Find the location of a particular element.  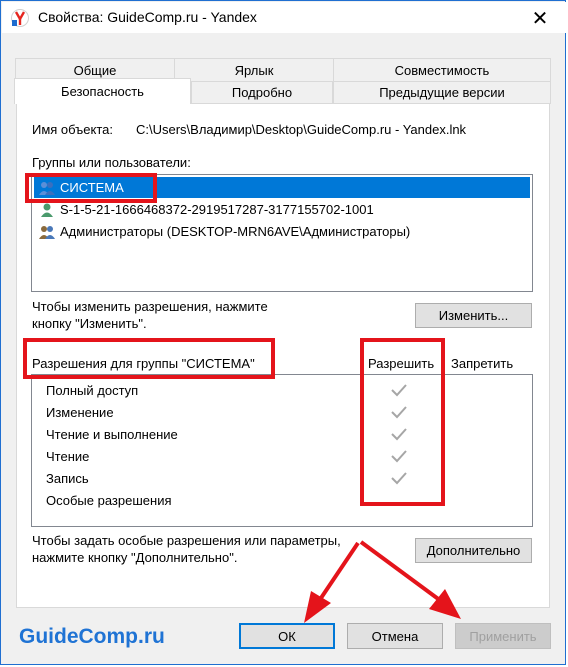

permission-row: Особые разрешения is located at coordinates (109, 500).